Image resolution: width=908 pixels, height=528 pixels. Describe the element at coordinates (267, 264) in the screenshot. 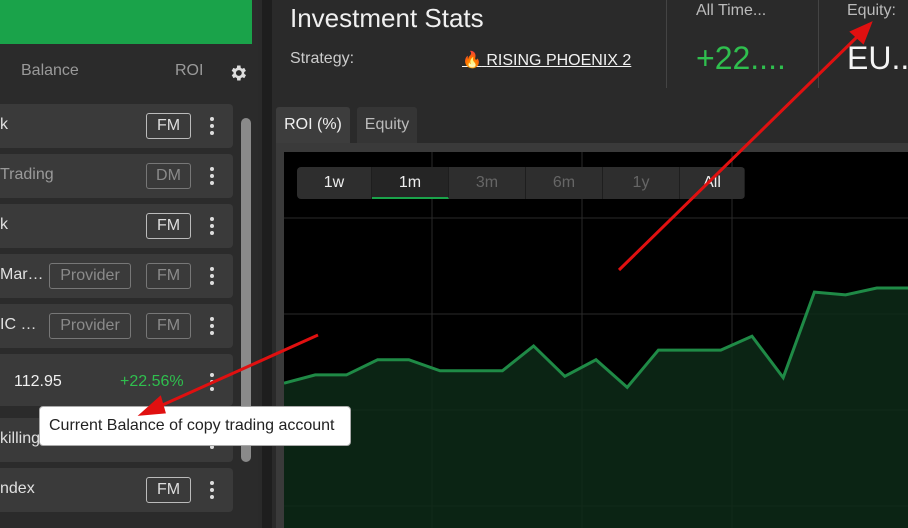

I see `panel-divider` at that location.